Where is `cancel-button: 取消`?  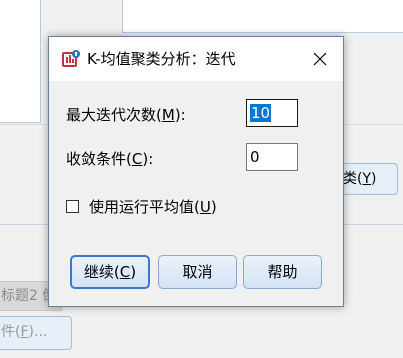
cancel-button: 取消 is located at coordinates (197, 272).